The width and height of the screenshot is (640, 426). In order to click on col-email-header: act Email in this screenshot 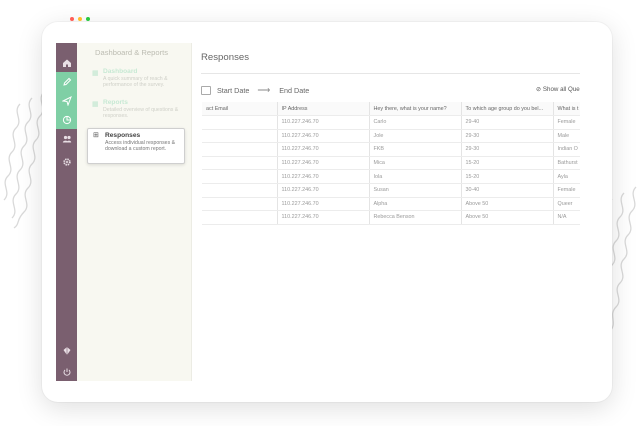, I will do `click(239, 109)`.